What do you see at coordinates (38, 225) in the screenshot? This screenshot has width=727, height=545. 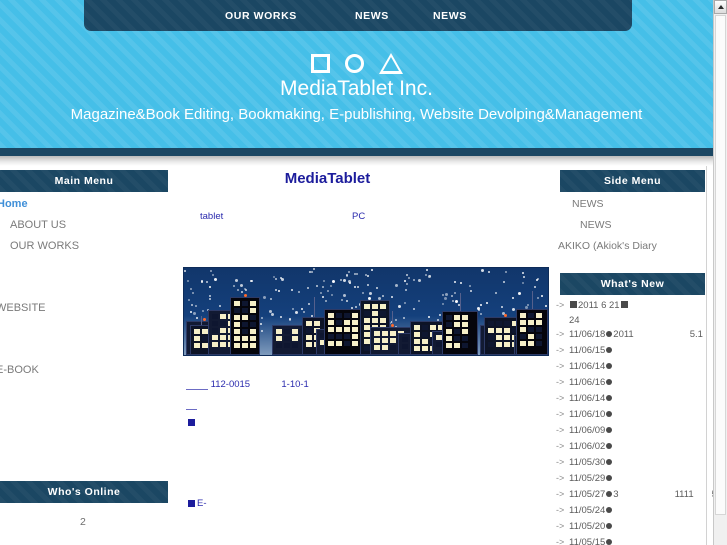 I see `sidebar-item-about-us: ABOUT US` at bounding box center [38, 225].